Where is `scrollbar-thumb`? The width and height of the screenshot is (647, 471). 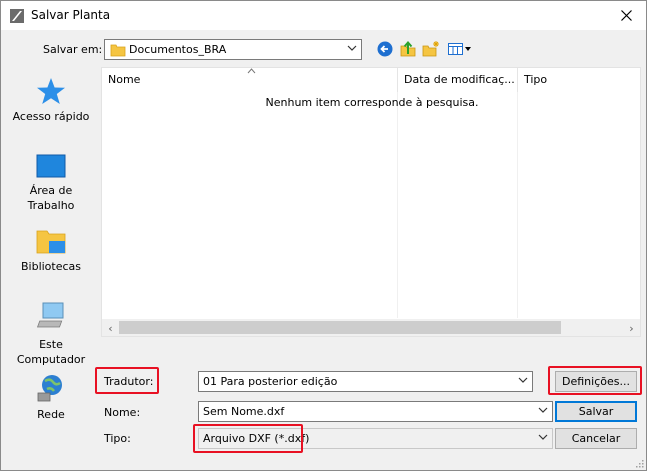
scrollbar-thumb is located at coordinates (340, 327).